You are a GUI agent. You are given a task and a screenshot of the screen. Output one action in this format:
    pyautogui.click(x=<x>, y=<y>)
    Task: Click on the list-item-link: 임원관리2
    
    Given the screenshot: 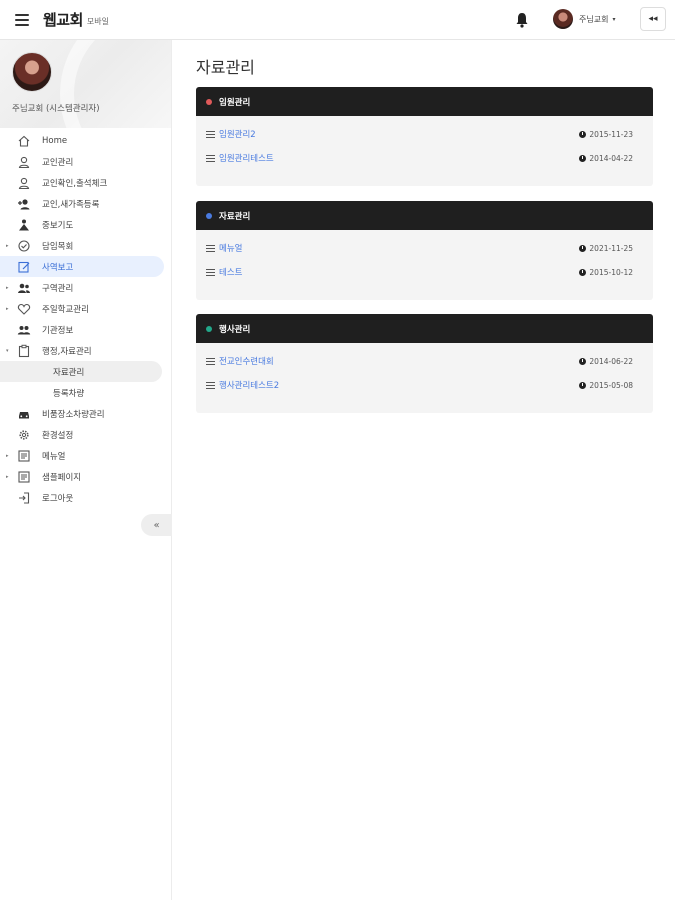 What is the action you would take?
    pyautogui.click(x=237, y=134)
    